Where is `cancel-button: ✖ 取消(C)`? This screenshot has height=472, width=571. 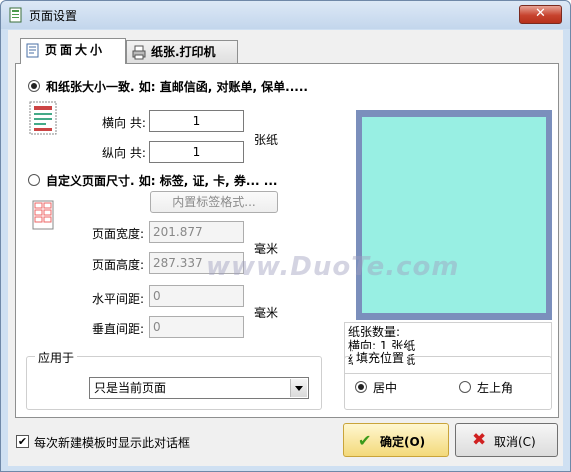 cancel-button: ✖ 取消(C) is located at coordinates (506, 440).